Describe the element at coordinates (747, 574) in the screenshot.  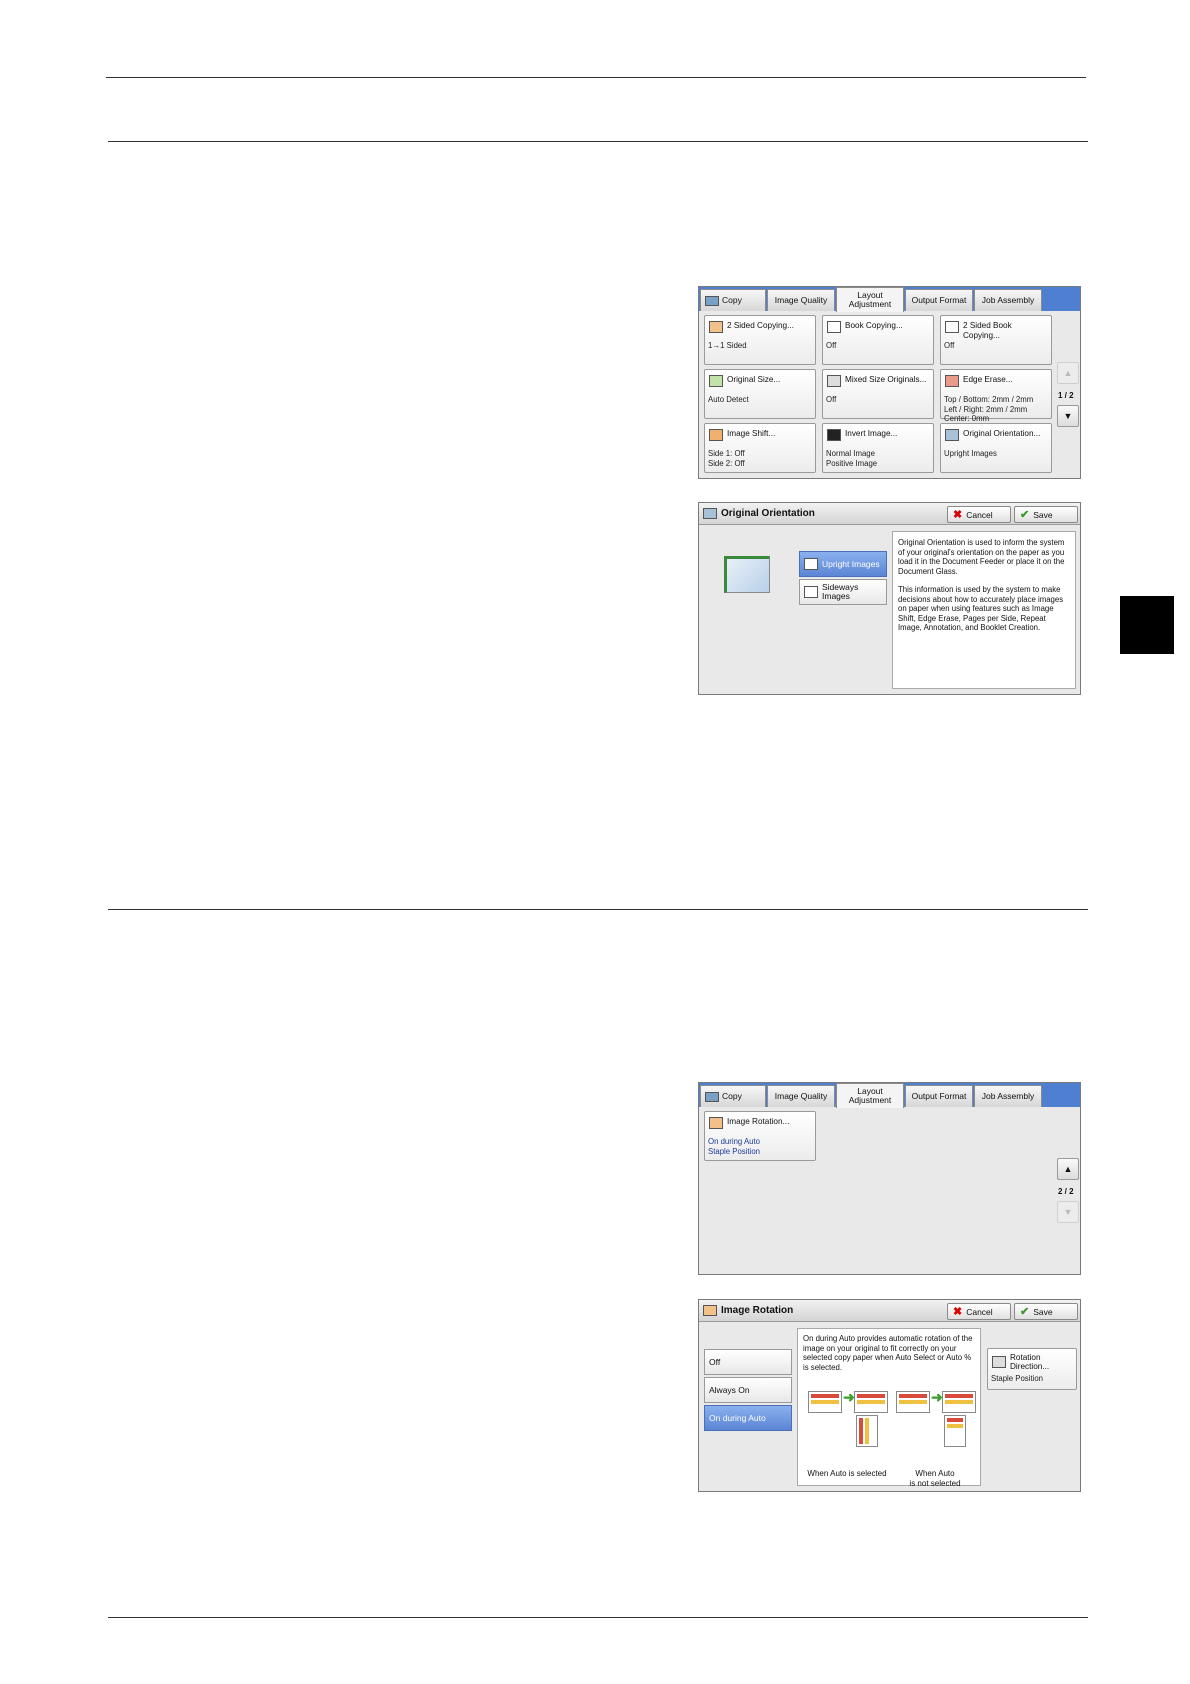
I see `orientation-preview-image` at that location.